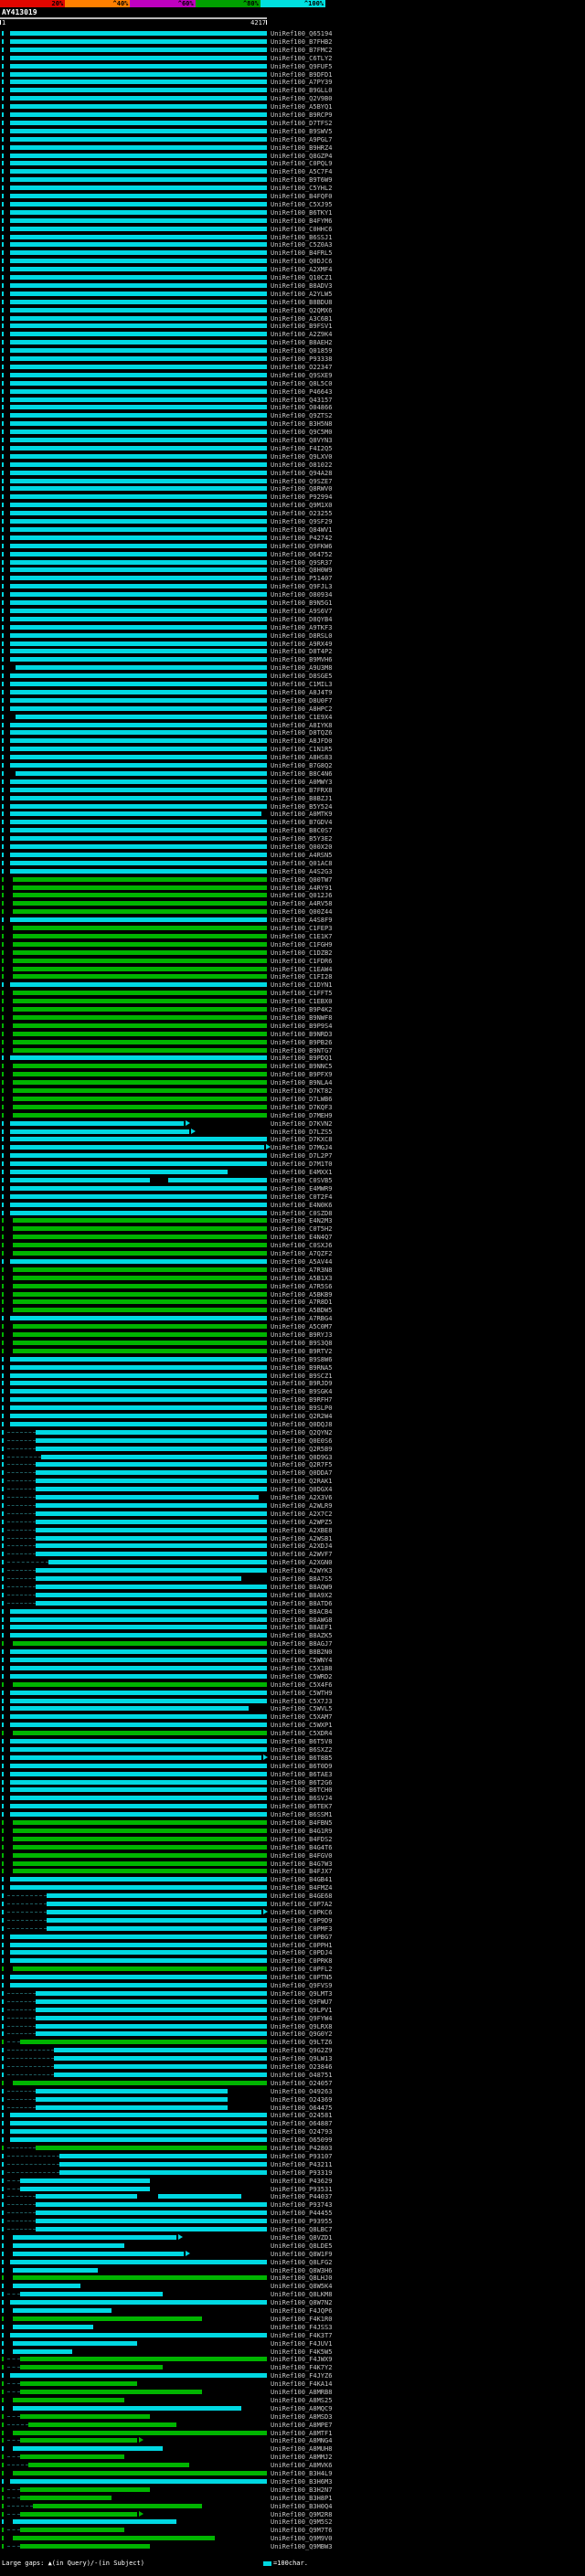 This screenshot has height=2576, width=585. Describe the element at coordinates (301, 1725) in the screenshot. I see `hit-label: UniRef100_C5WXP1` at that location.